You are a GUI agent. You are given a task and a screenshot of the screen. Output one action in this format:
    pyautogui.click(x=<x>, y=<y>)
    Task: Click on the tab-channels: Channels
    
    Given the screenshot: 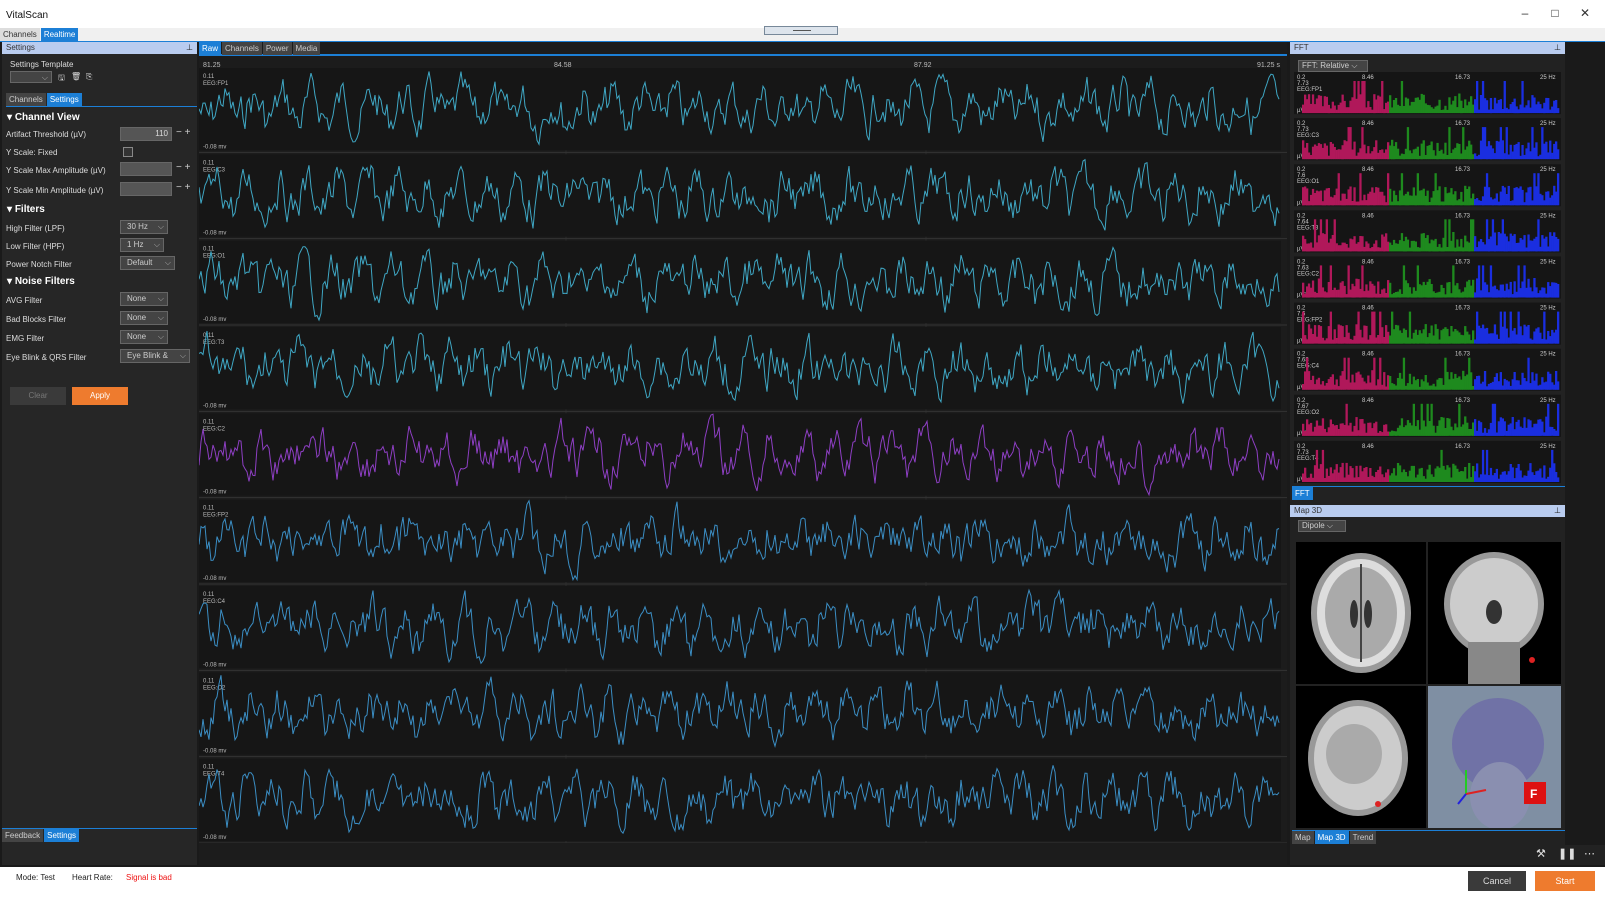 What is the action you would take?
    pyautogui.click(x=20, y=34)
    